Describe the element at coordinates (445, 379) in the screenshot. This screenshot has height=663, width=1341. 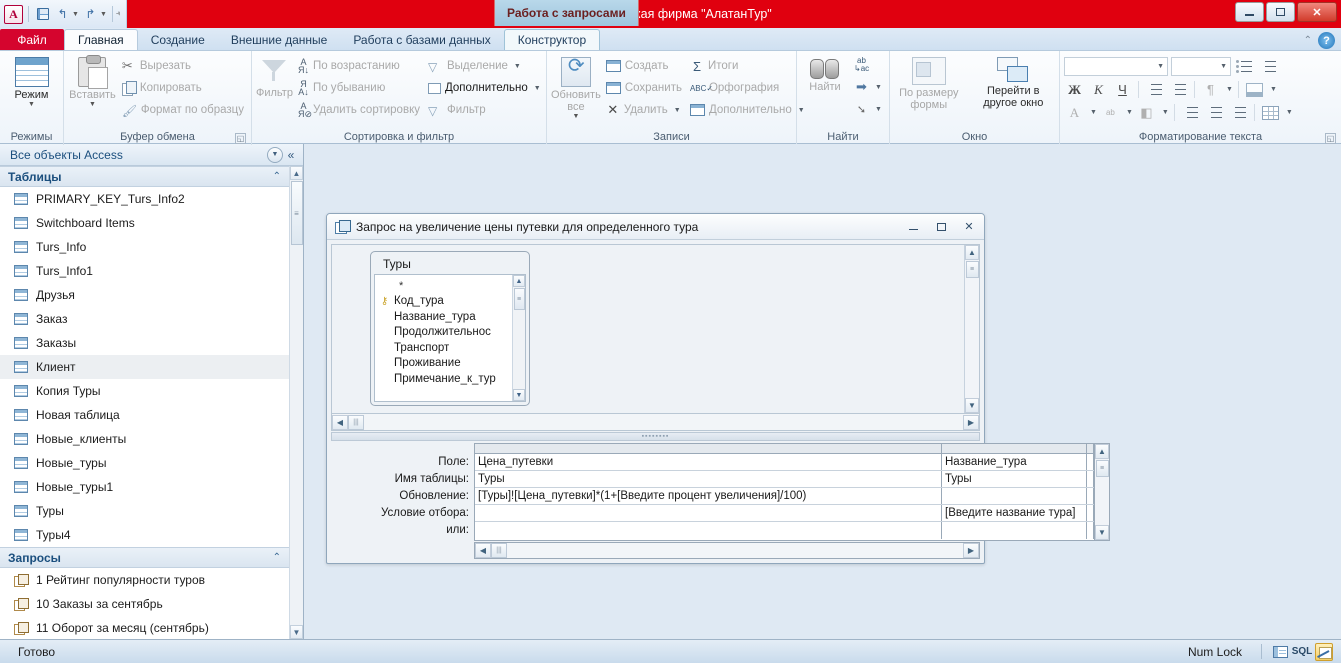
I see `field-name: Примечание_к_тур` at that location.